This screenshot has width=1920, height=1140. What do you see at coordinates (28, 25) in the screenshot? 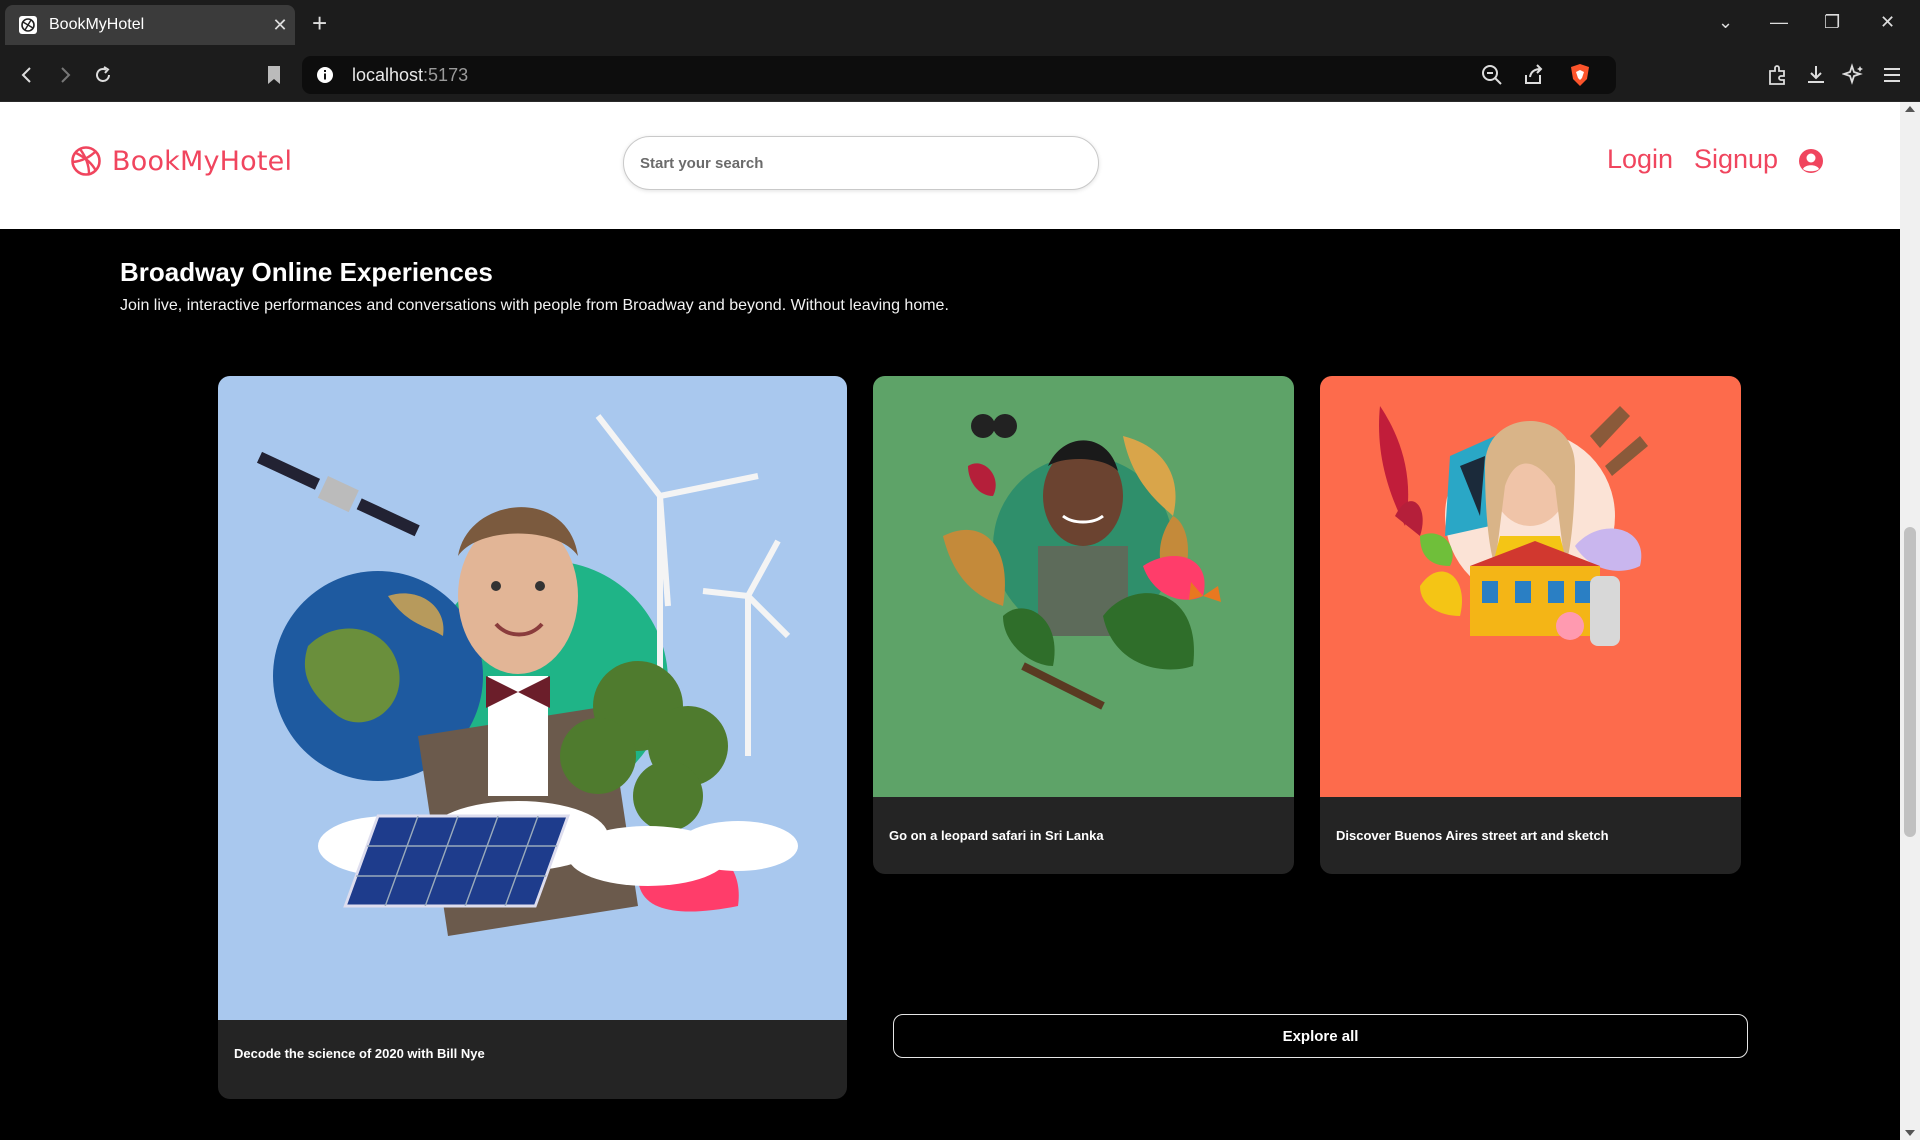
I see `site-favicon-icon` at bounding box center [28, 25].